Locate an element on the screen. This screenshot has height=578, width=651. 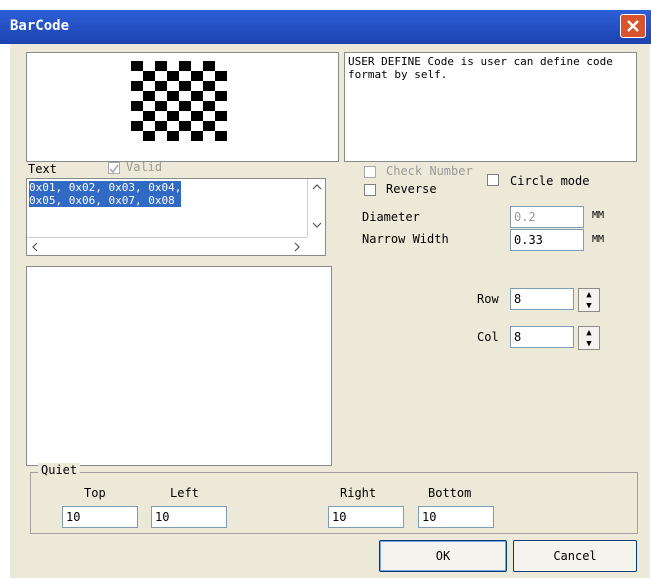
quiet-left-input: 10 is located at coordinates (189, 517).